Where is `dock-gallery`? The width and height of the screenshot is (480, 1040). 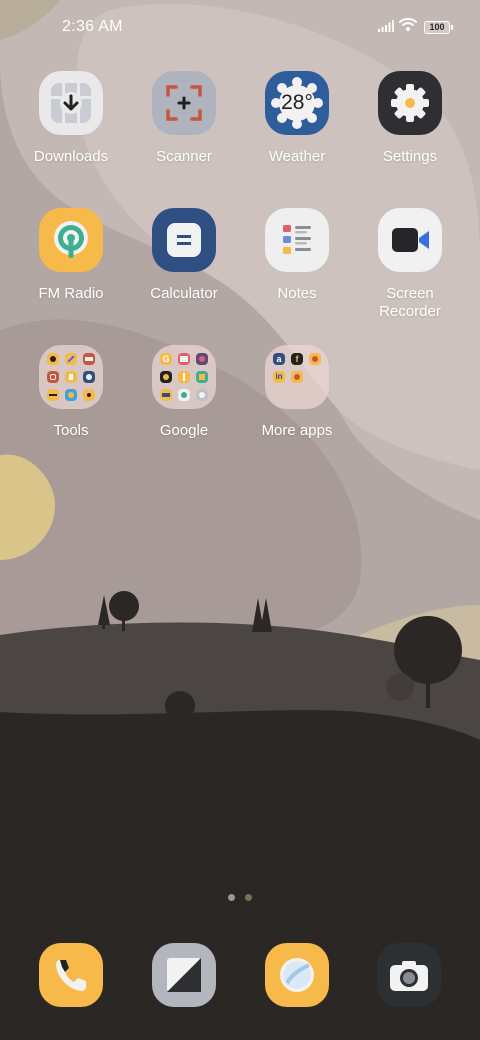 dock-gallery is located at coordinates (184, 975).